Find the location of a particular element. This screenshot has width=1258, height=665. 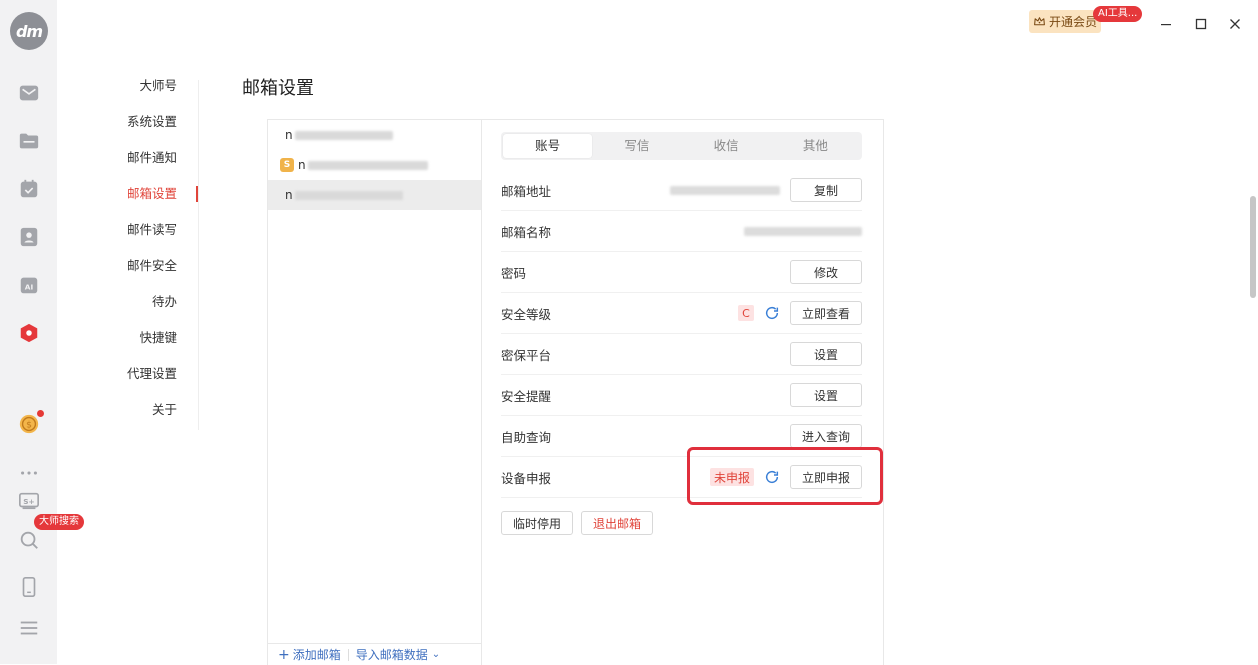

account-item: S n is located at coordinates (374, 165).